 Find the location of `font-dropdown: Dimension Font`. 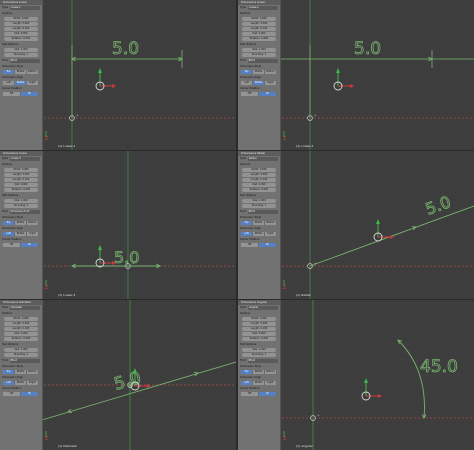

font-dropdown: Dimension Font is located at coordinates (24, 212).